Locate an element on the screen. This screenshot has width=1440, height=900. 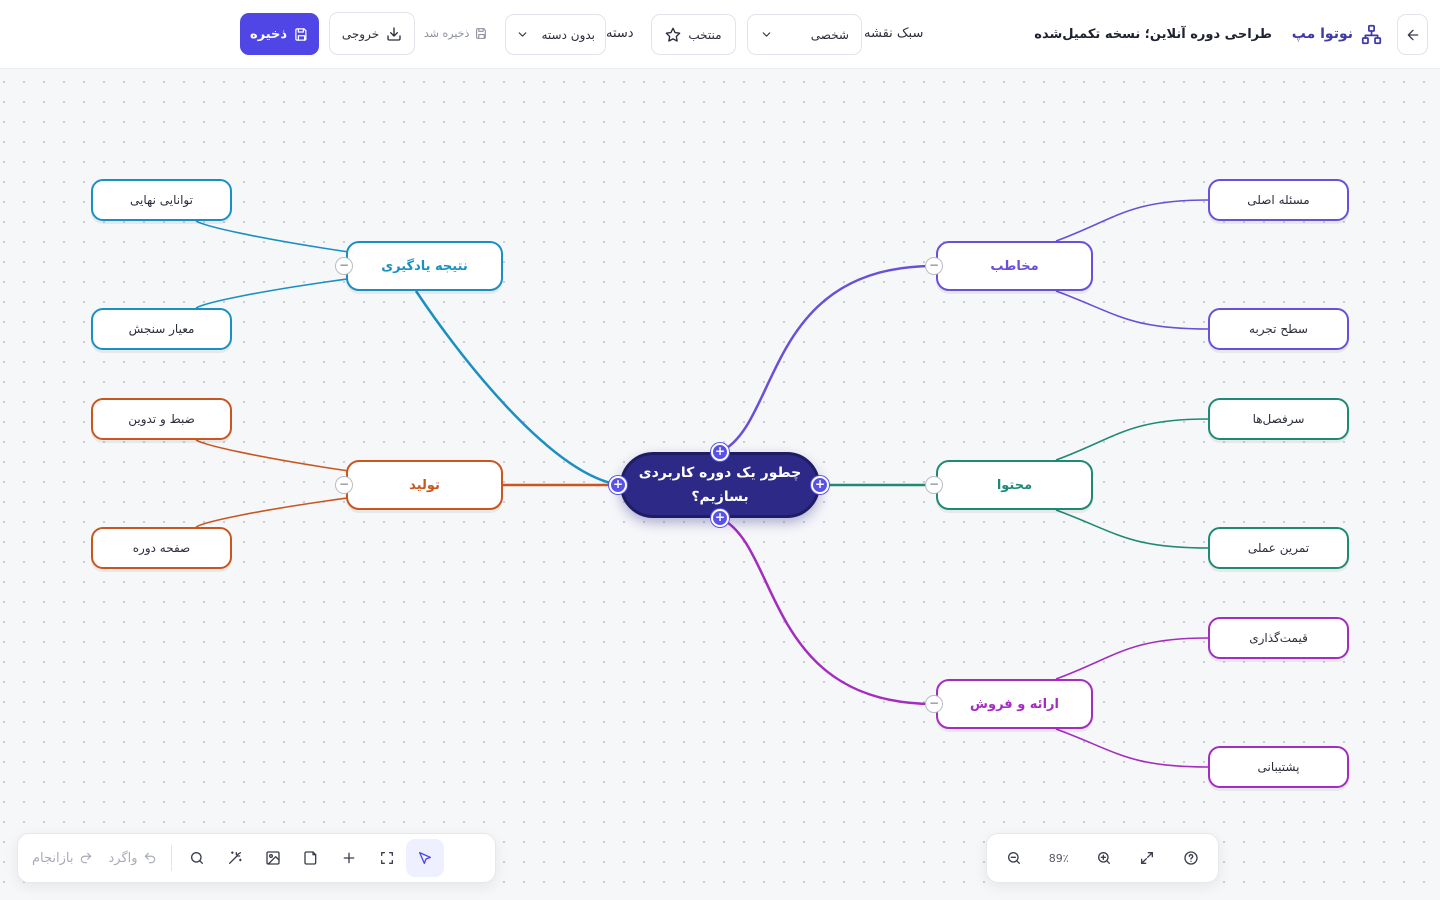
branch-node-sales: ارائه و فروش is located at coordinates (1014, 704).